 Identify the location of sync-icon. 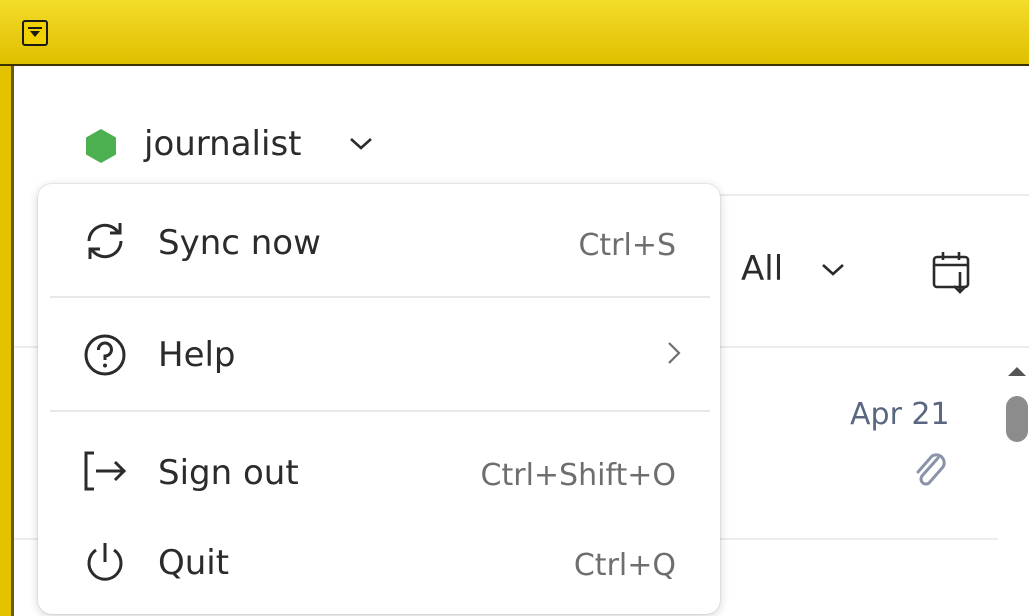
(105, 241).